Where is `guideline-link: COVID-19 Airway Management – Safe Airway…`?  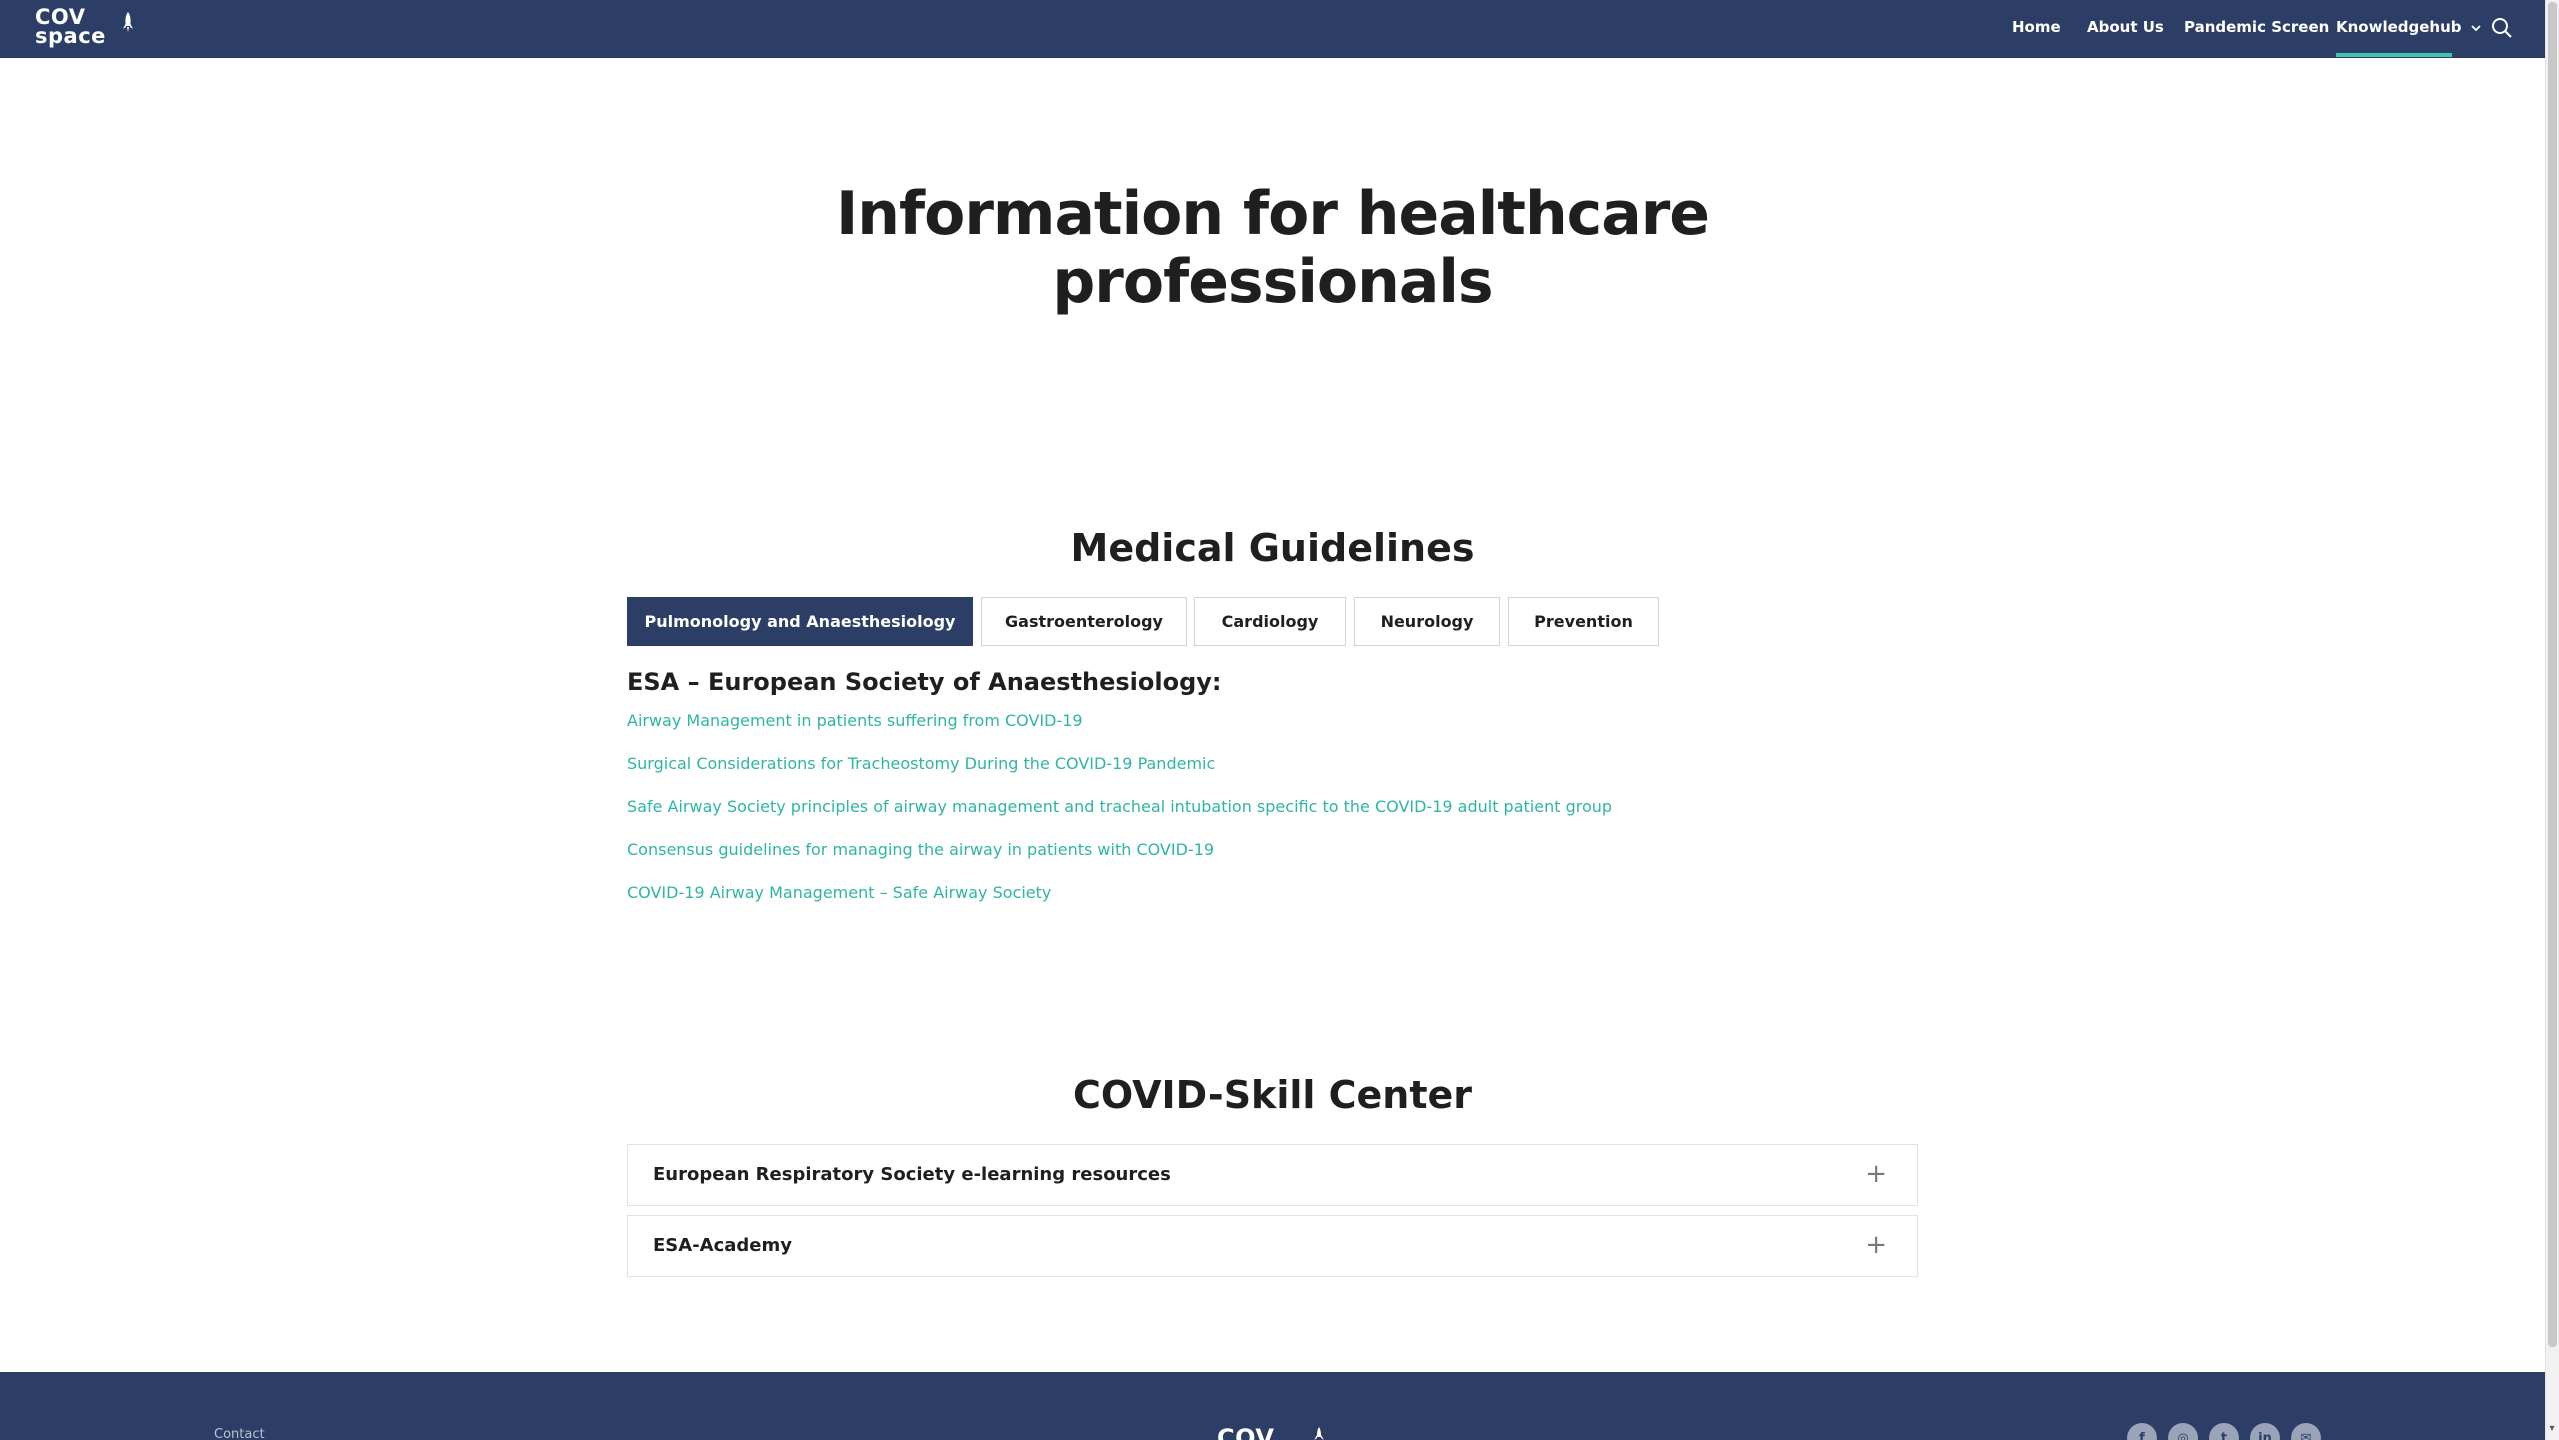 guideline-link: COVID-19 Airway Management – Safe Airway… is located at coordinates (839, 892).